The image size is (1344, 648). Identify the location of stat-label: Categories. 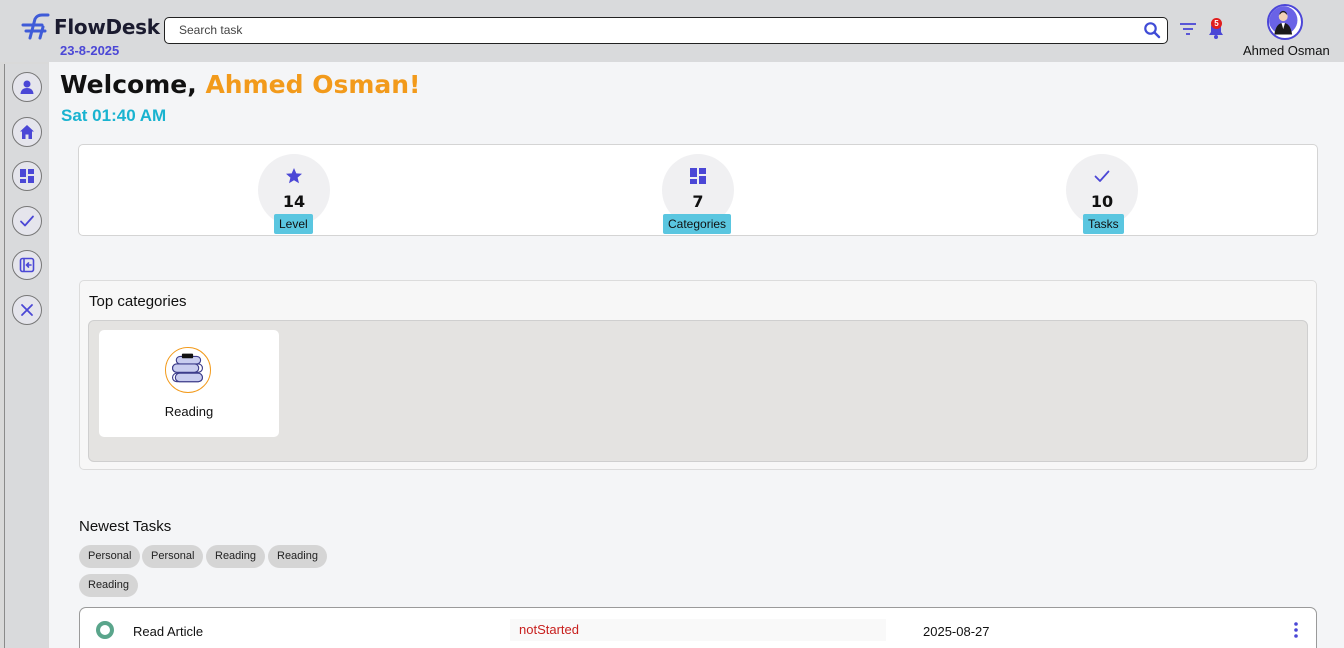
(697, 224).